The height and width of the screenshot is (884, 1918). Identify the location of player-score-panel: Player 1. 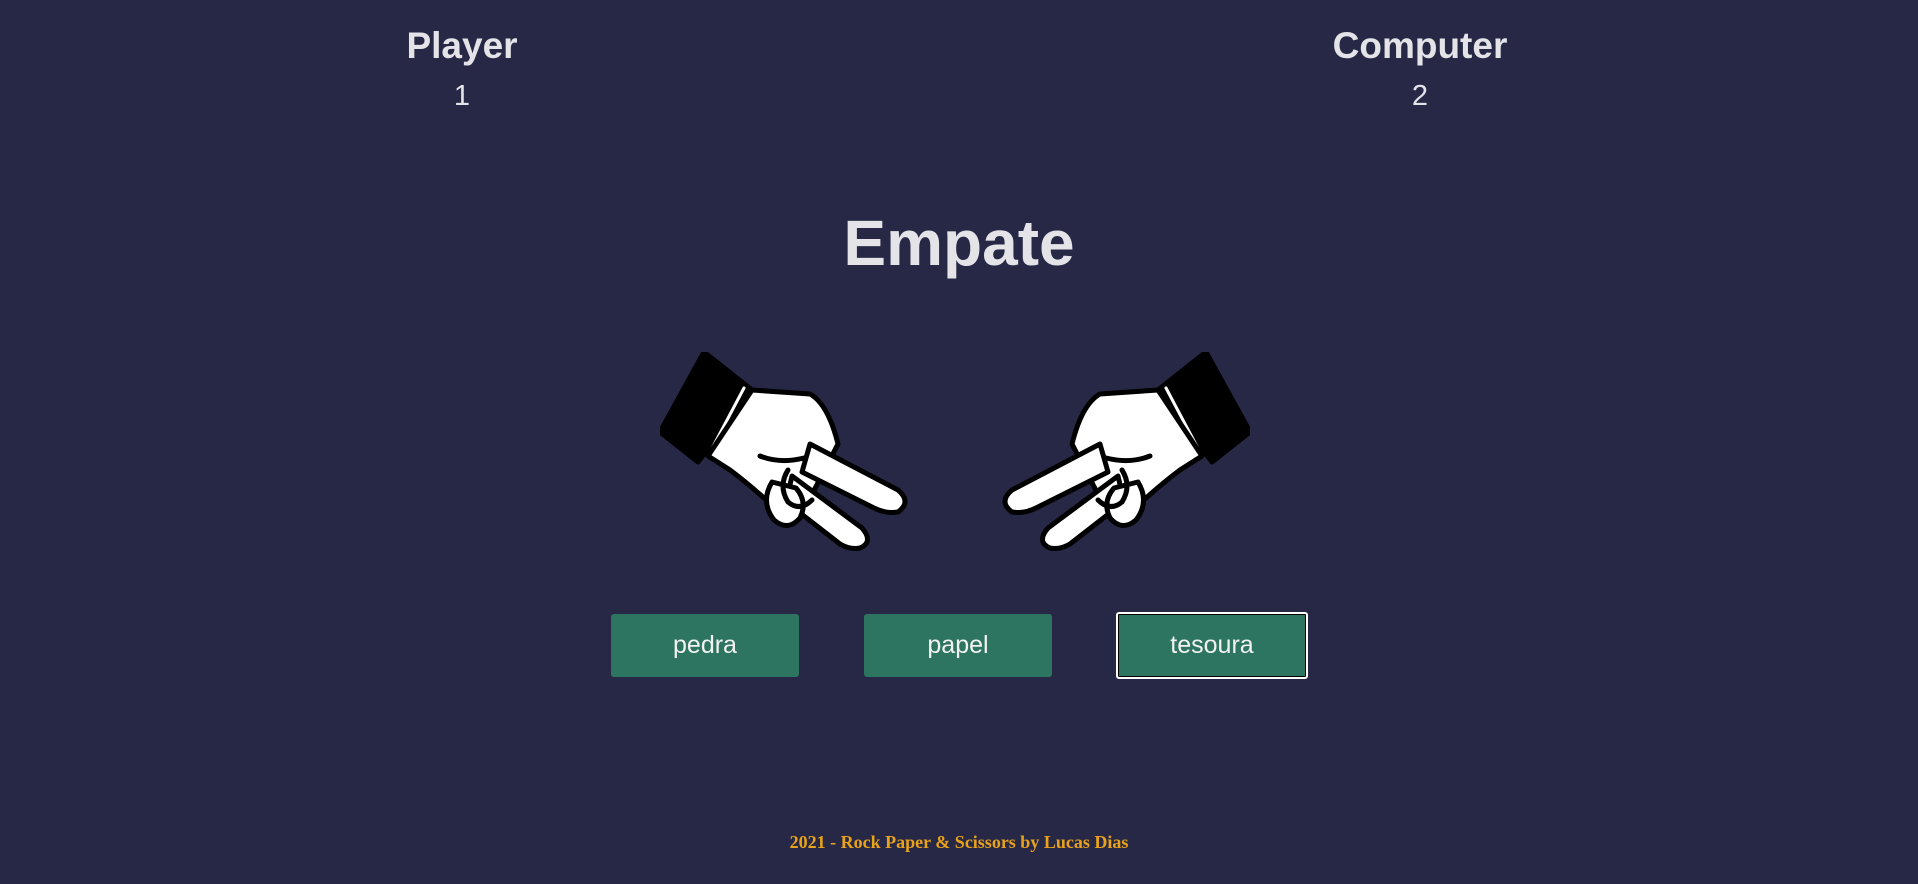
(462, 68).